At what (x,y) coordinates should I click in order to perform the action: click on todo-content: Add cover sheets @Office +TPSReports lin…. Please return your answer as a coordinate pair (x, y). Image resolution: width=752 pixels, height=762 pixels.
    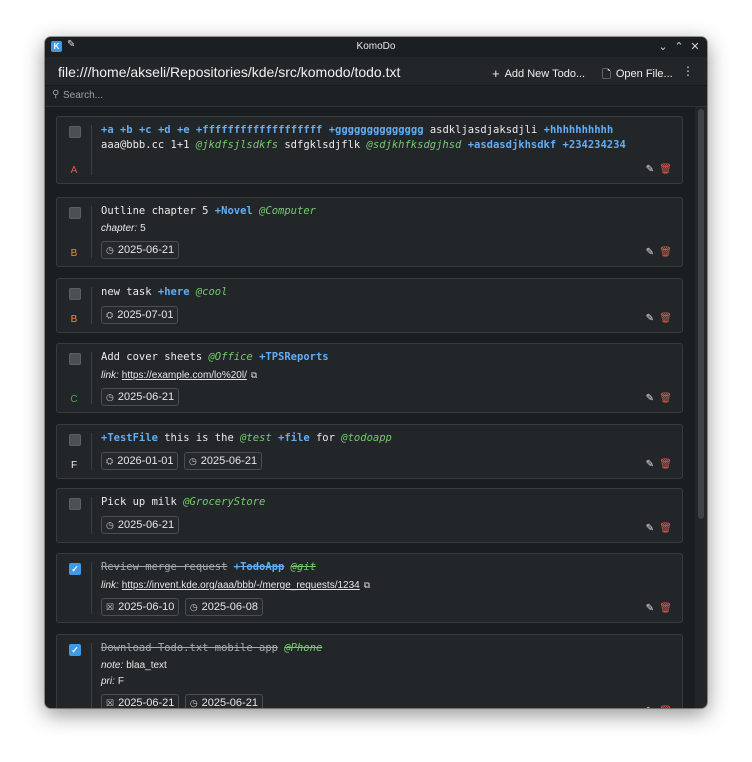
    Looking at the image, I should click on (366, 378).